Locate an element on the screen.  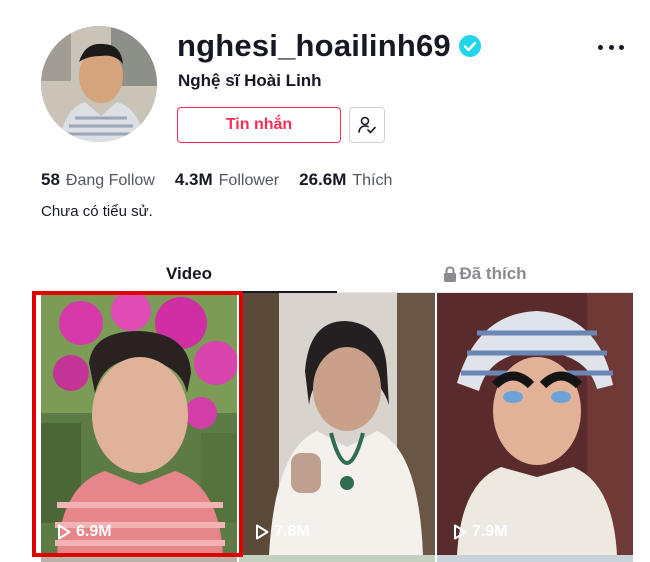
likes-stat: 26.6M Thích is located at coordinates (345, 180).